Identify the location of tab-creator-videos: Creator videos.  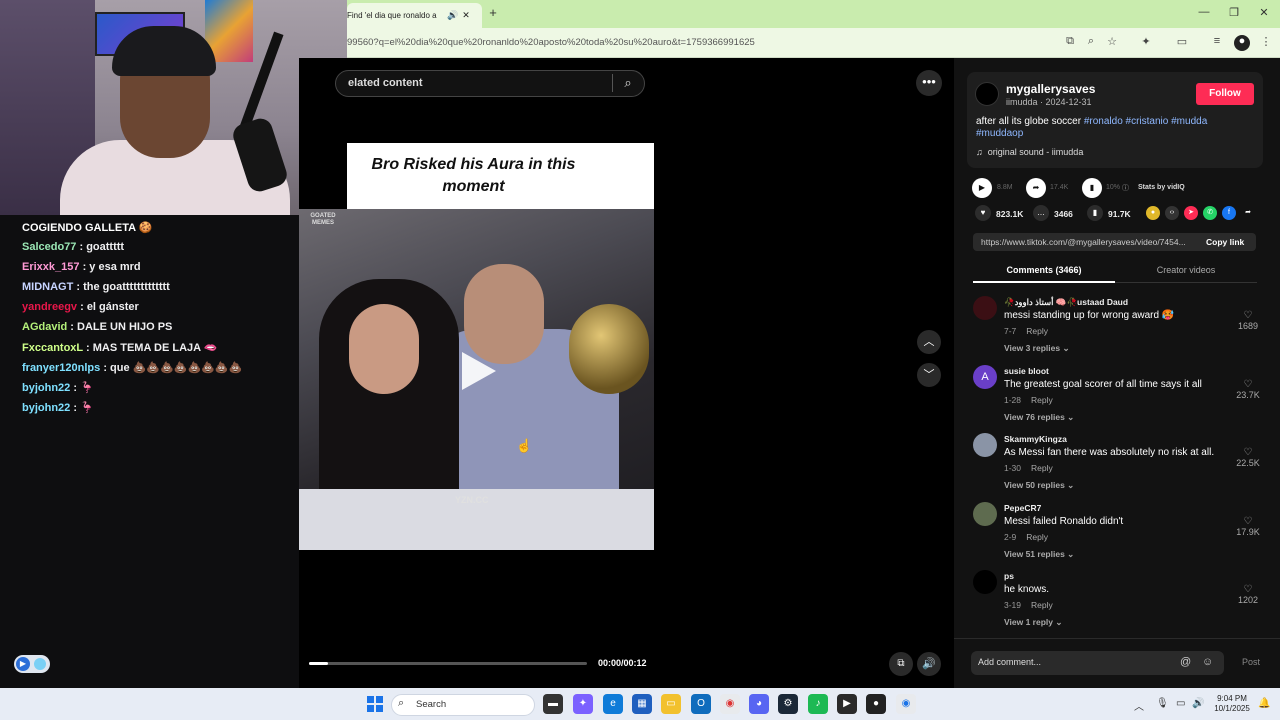
(1186, 271).